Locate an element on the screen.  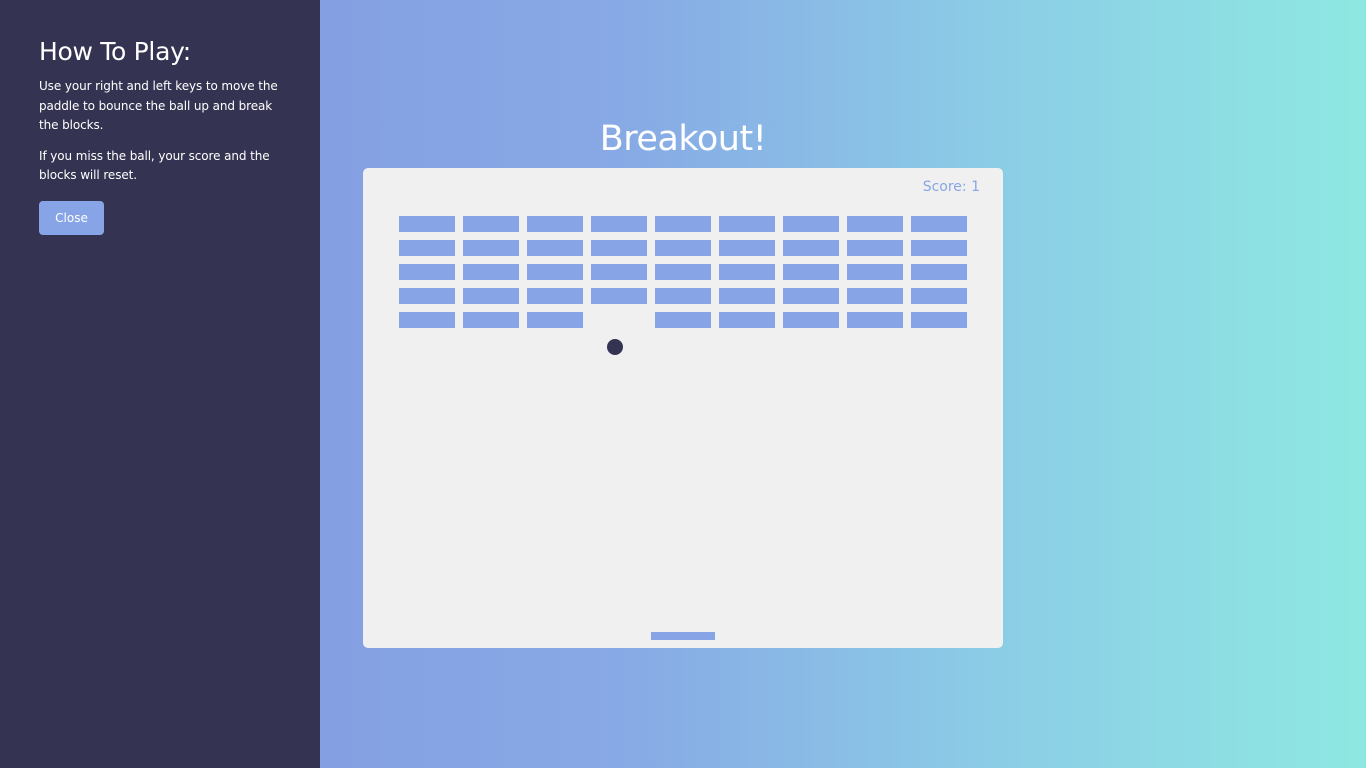
close-rules-button: Close is located at coordinates (71, 217).